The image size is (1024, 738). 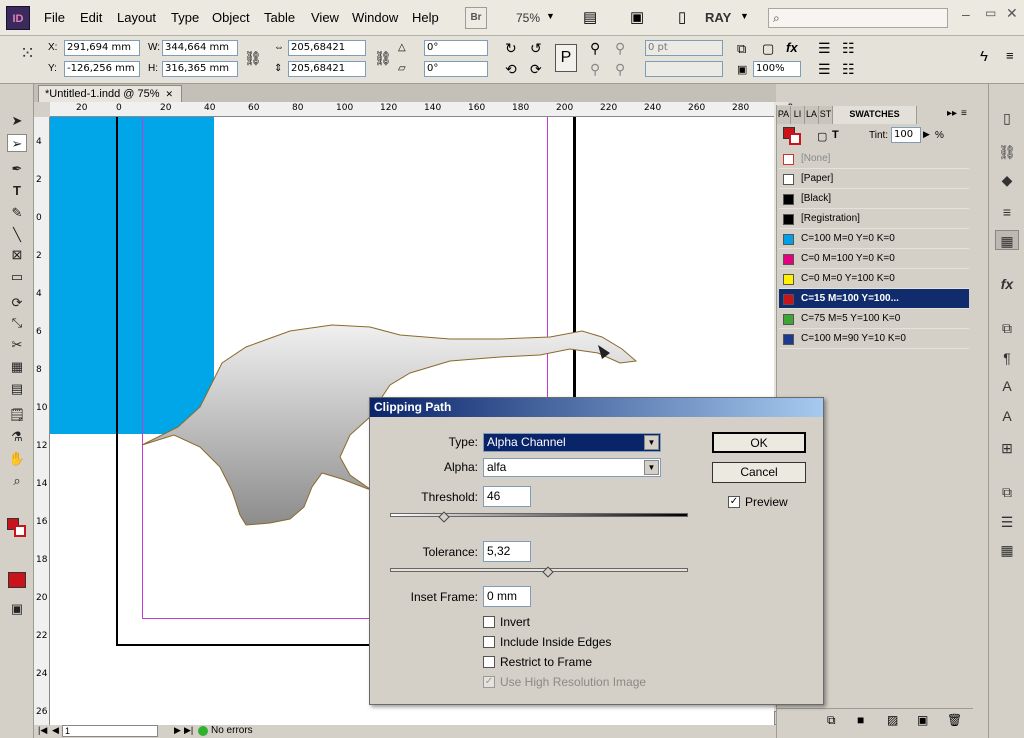 What do you see at coordinates (539, 570) in the screenshot?
I see `tolerance-slider` at bounding box center [539, 570].